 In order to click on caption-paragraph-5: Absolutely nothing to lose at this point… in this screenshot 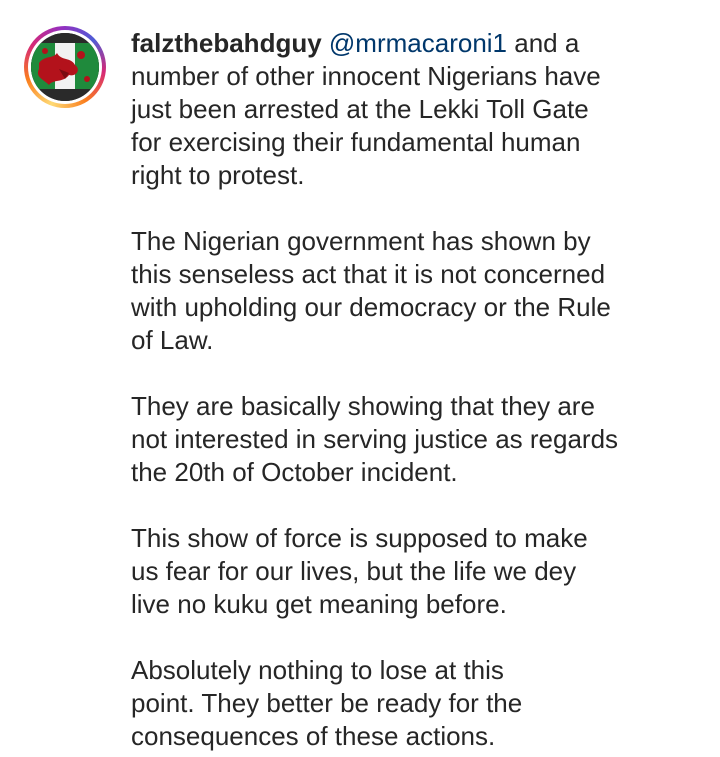, I will do `click(327, 703)`.